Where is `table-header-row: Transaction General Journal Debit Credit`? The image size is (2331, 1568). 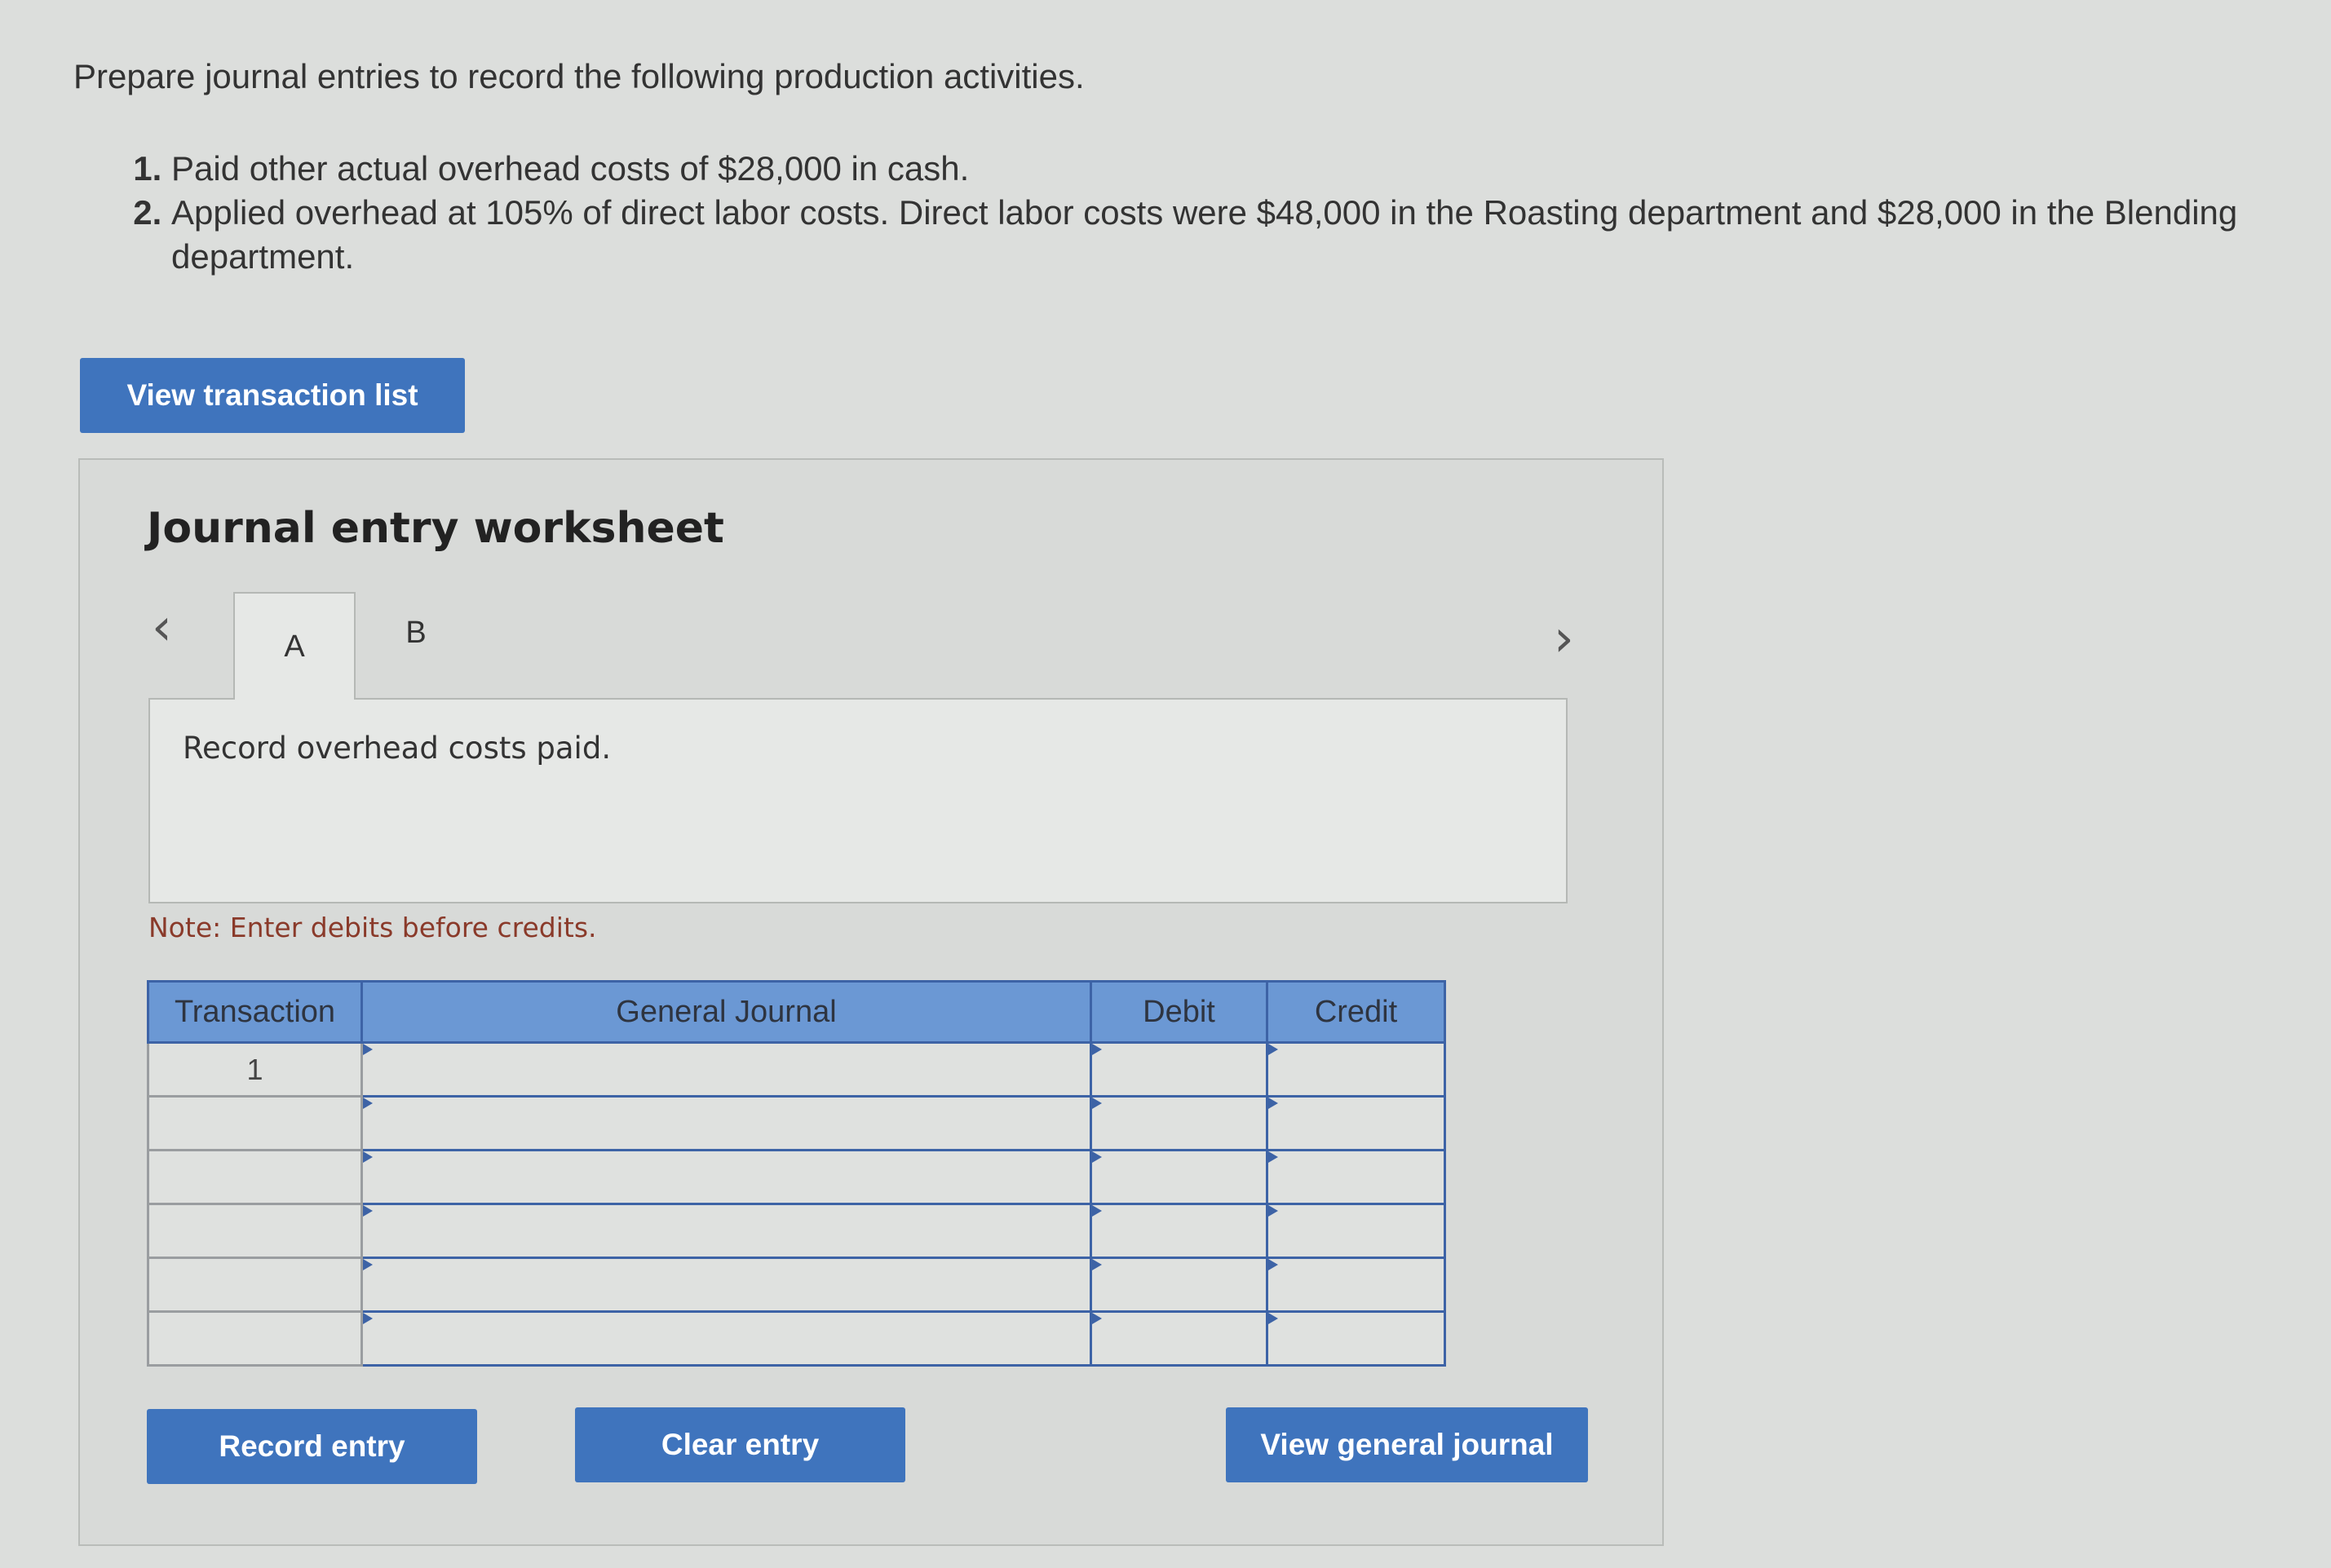
table-header-row: Transaction General Journal Debit Credit is located at coordinates (797, 1012).